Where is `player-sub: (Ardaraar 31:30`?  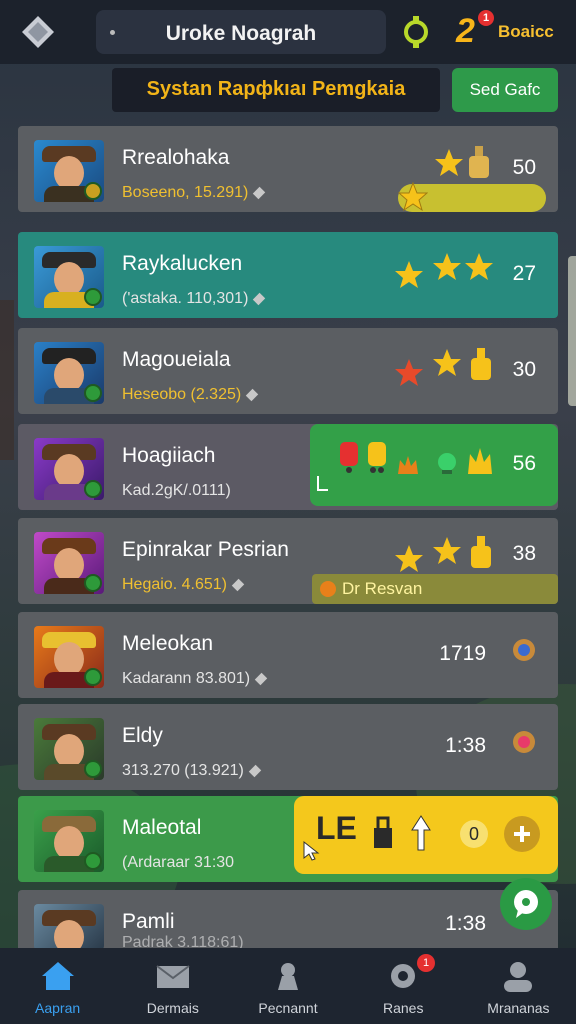
player-sub: (Ardaraar 31:30 is located at coordinates (178, 862).